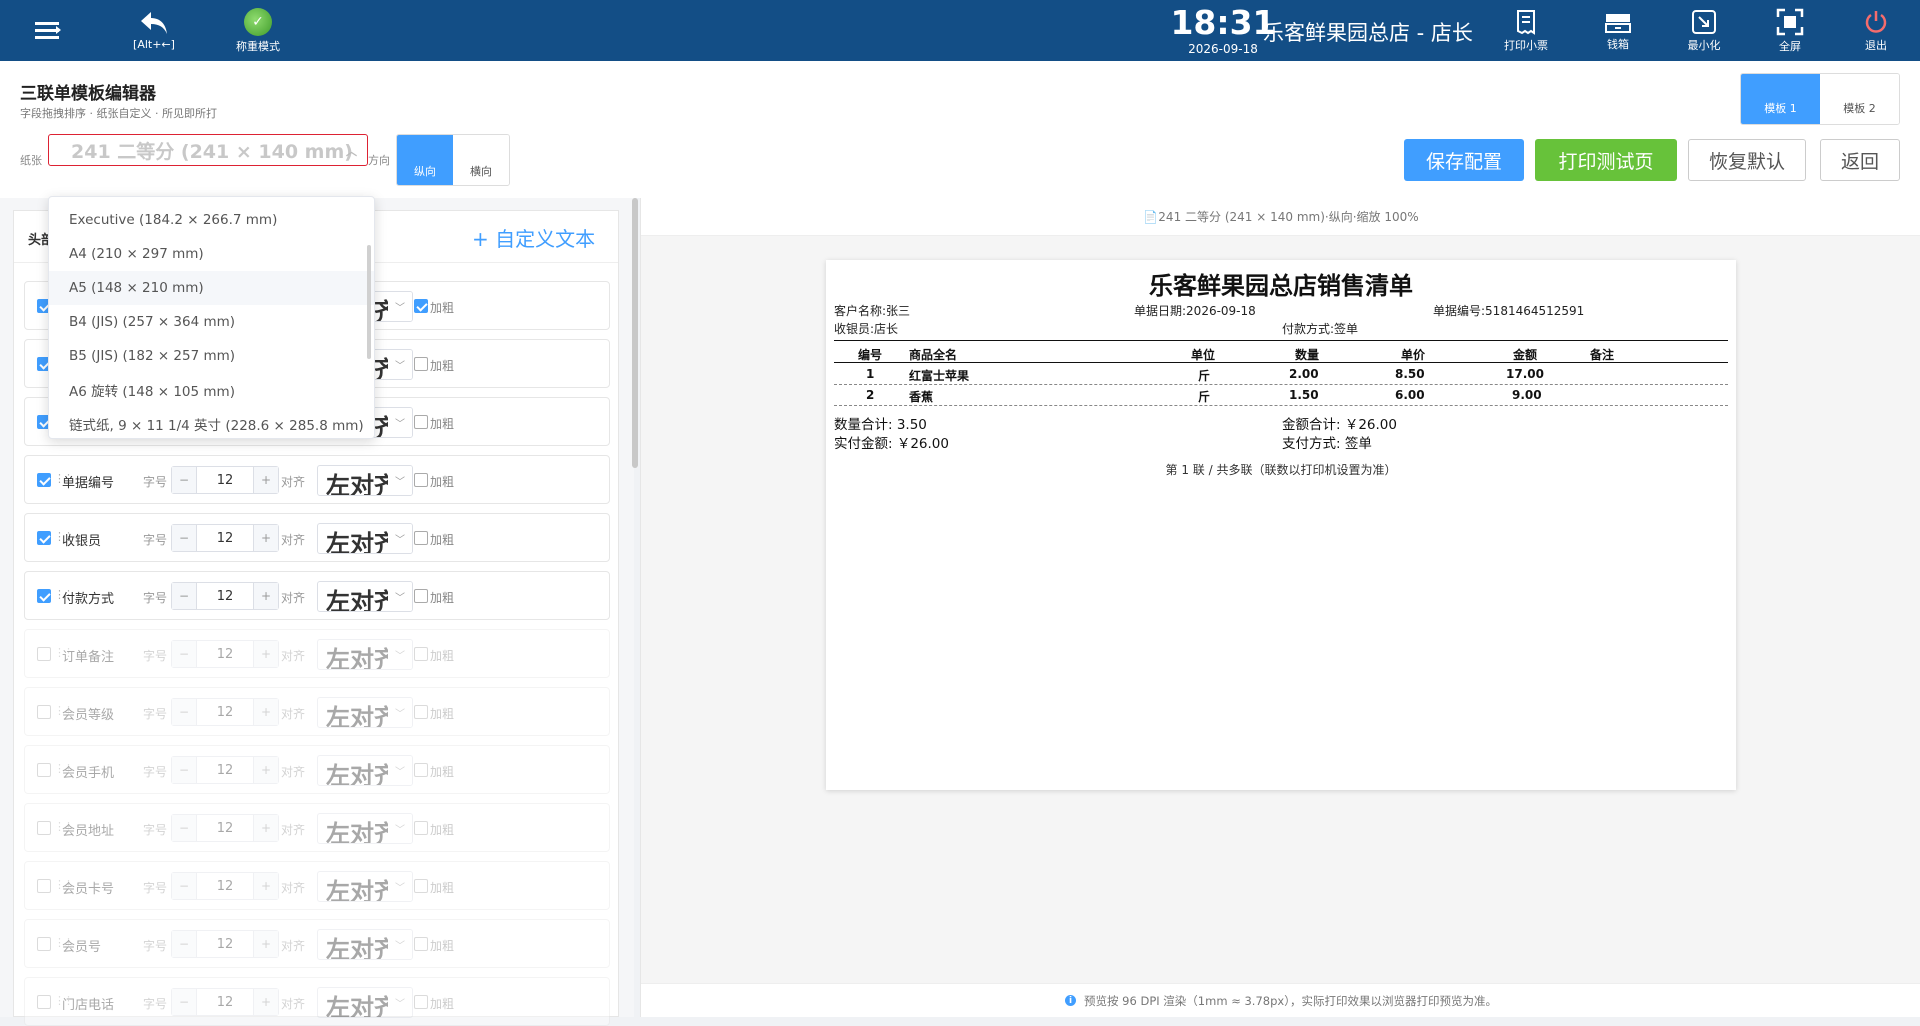 The width and height of the screenshot is (1920, 1026). Describe the element at coordinates (1704, 30) in the screenshot. I see `minimize-button: 最小化` at that location.